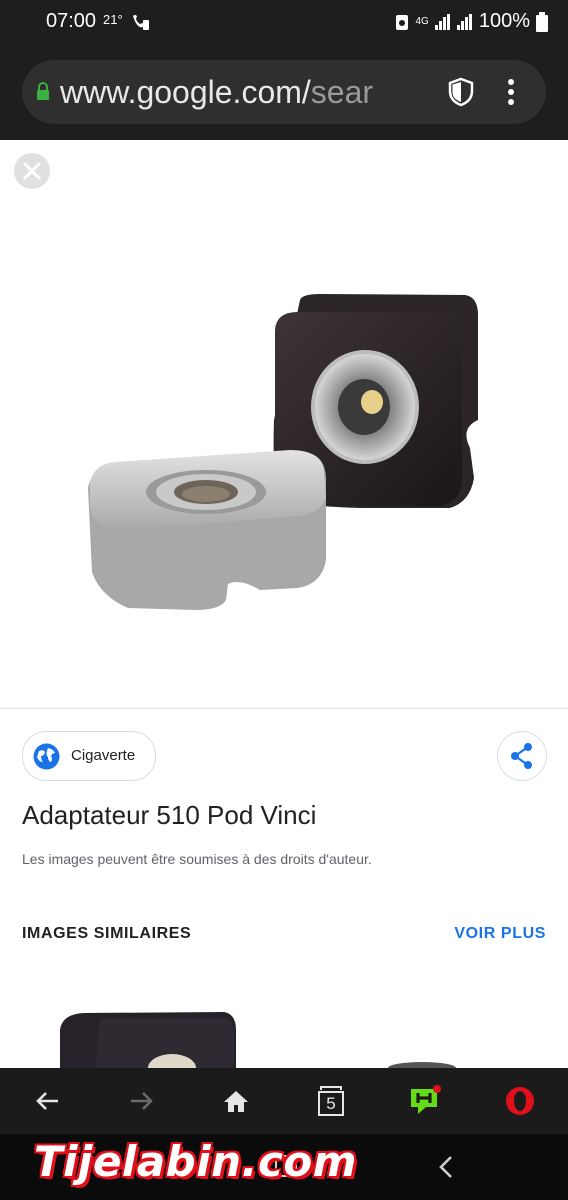 This screenshot has height=1200, width=568. I want to click on result-title: Adaptateur 510 Pod Vinci, so click(169, 815).